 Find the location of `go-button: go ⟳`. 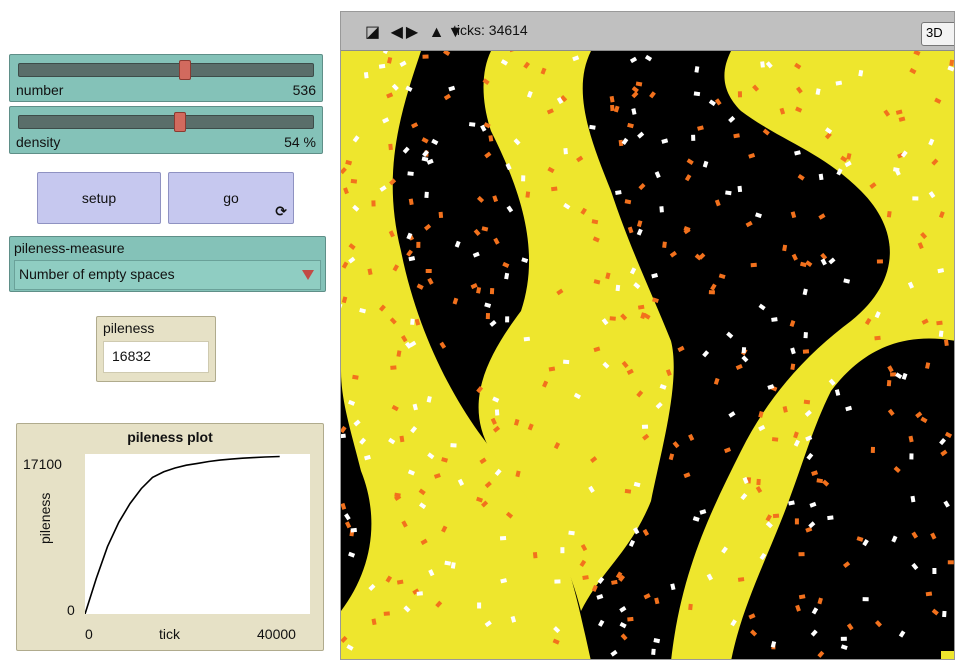

go-button: go ⟳ is located at coordinates (231, 198).